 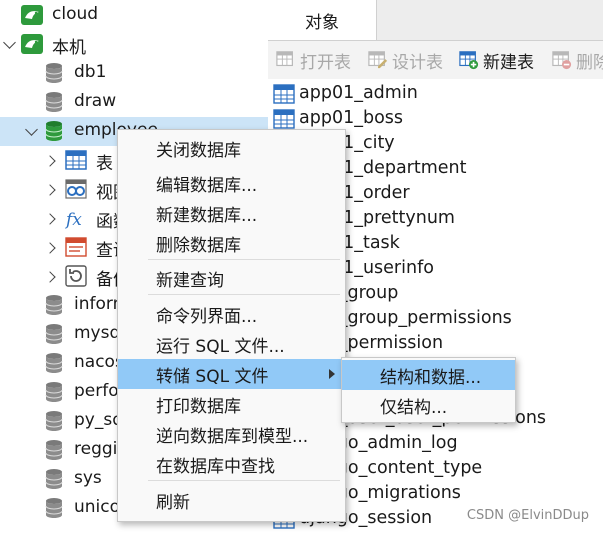 What do you see at coordinates (286, 60) in the screenshot?
I see `open-table-icon` at bounding box center [286, 60].